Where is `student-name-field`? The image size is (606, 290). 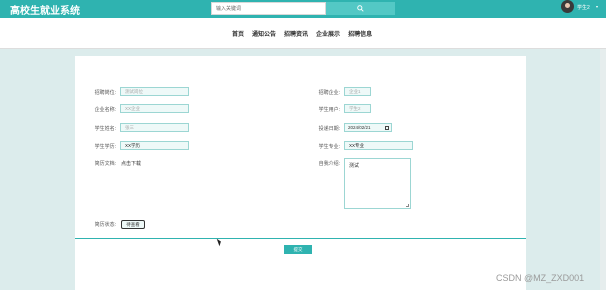
student-name-field is located at coordinates (154, 127).